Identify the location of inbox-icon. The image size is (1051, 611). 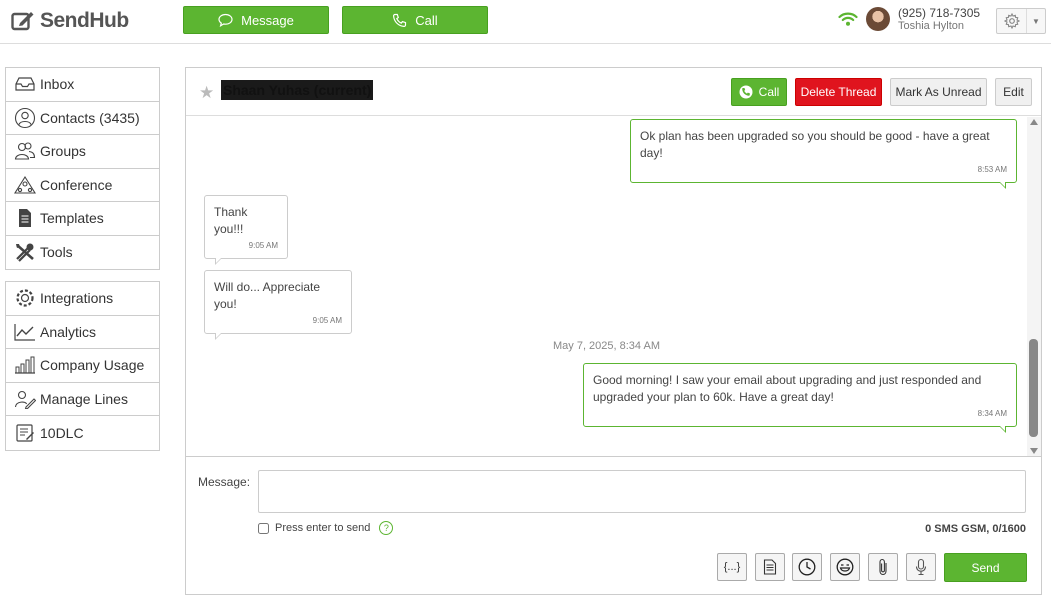
(25, 84).